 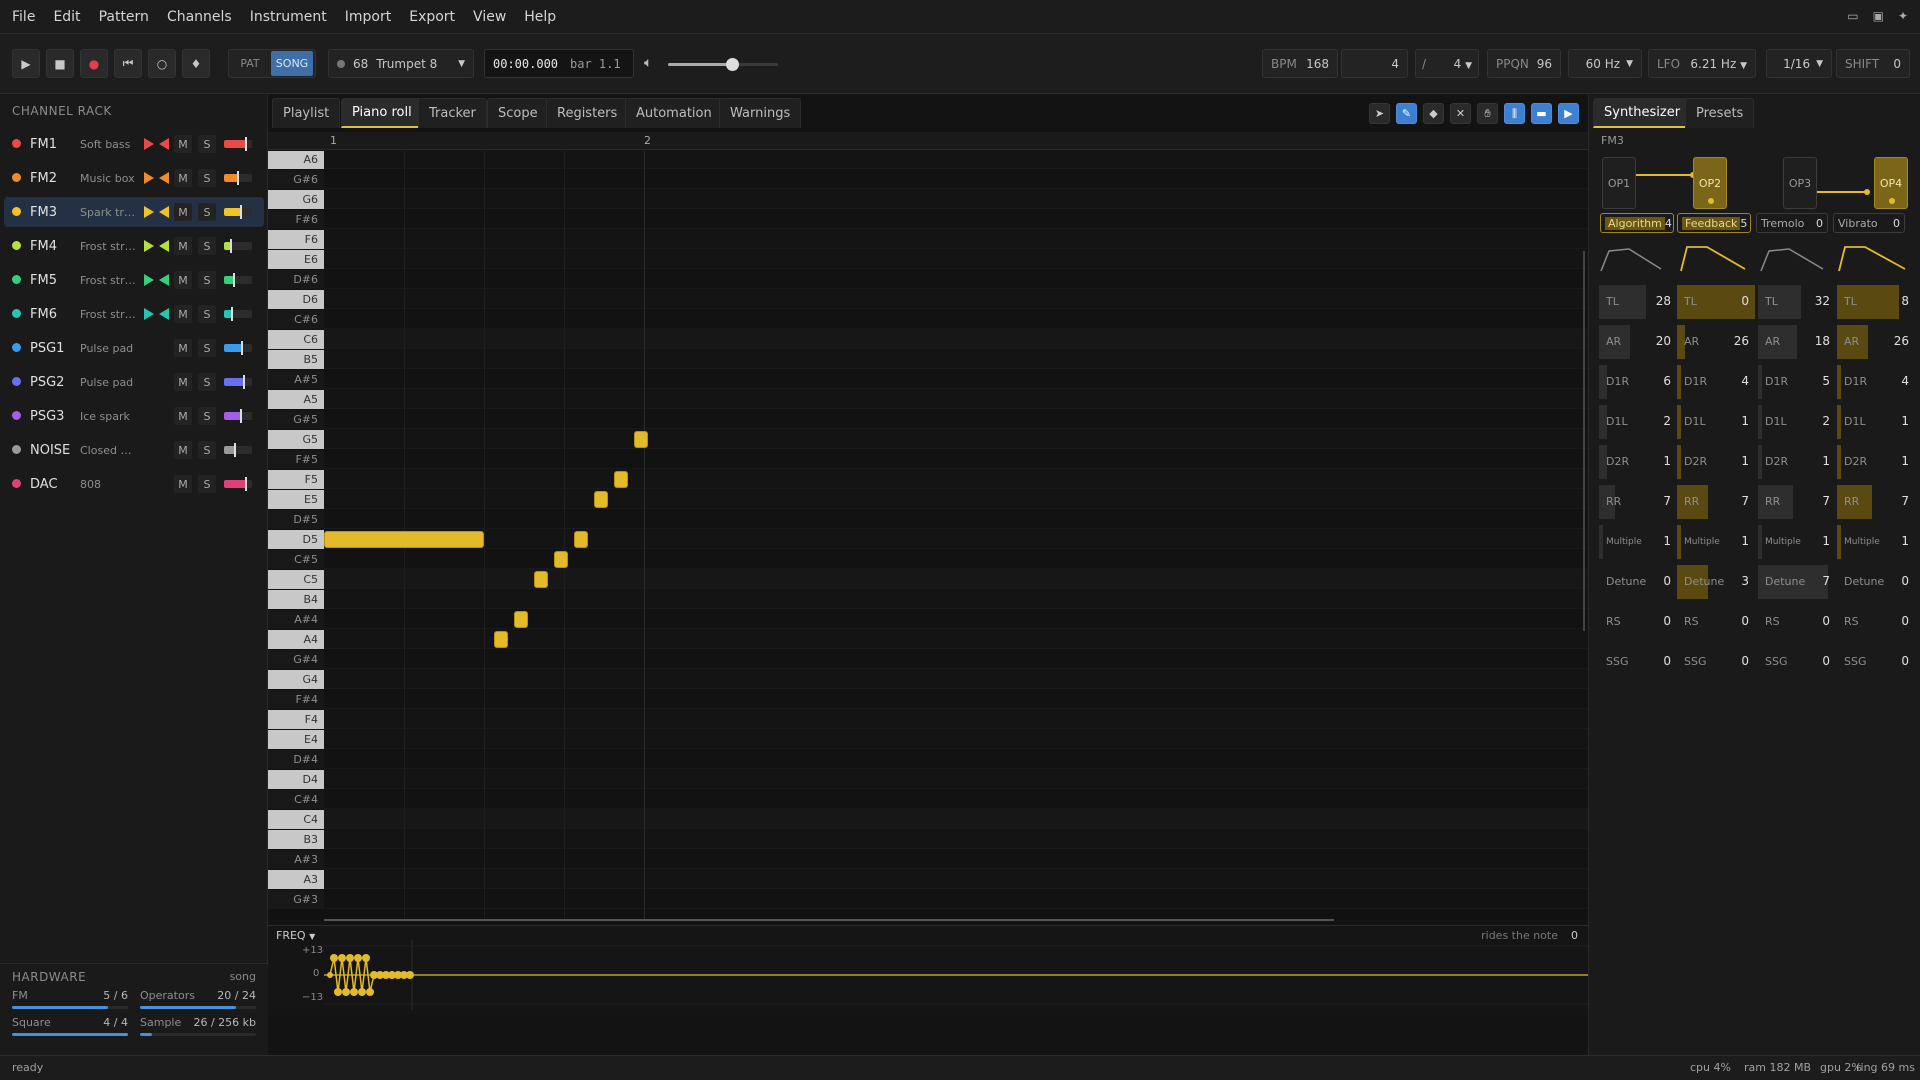 What do you see at coordinates (1797, 622) in the screenshot?
I see `param-rs-op3: RS 0` at bounding box center [1797, 622].